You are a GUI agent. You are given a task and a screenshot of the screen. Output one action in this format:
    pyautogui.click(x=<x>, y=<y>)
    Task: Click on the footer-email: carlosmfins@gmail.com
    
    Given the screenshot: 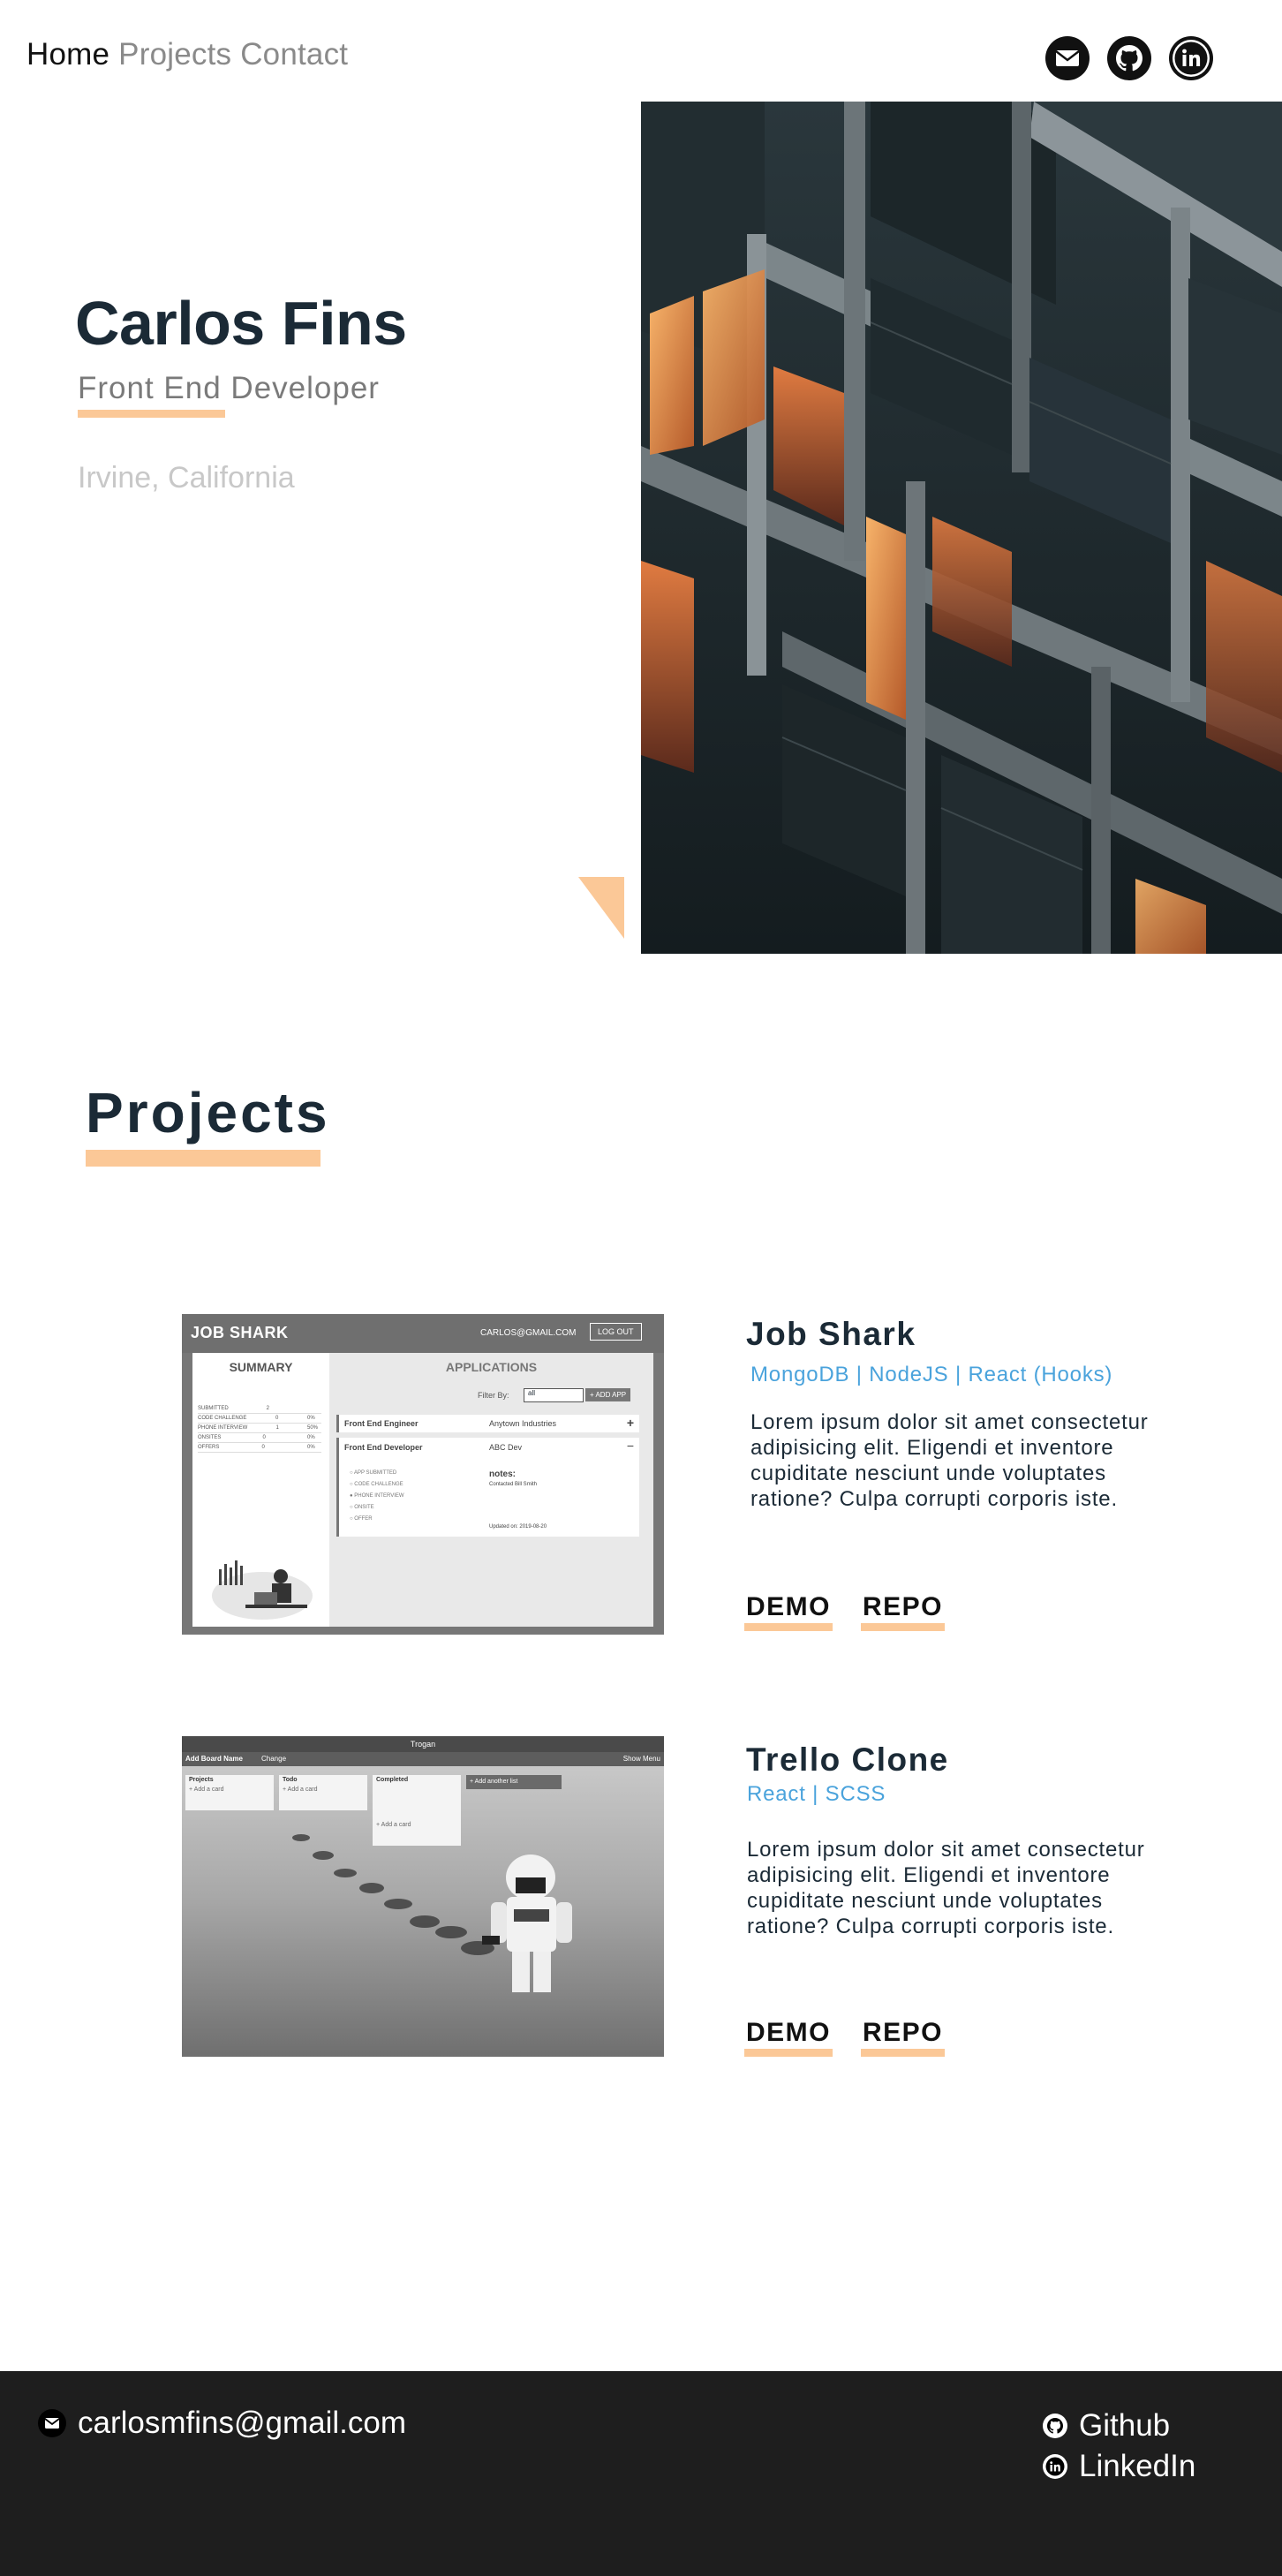 What is the action you would take?
    pyautogui.click(x=221, y=2423)
    